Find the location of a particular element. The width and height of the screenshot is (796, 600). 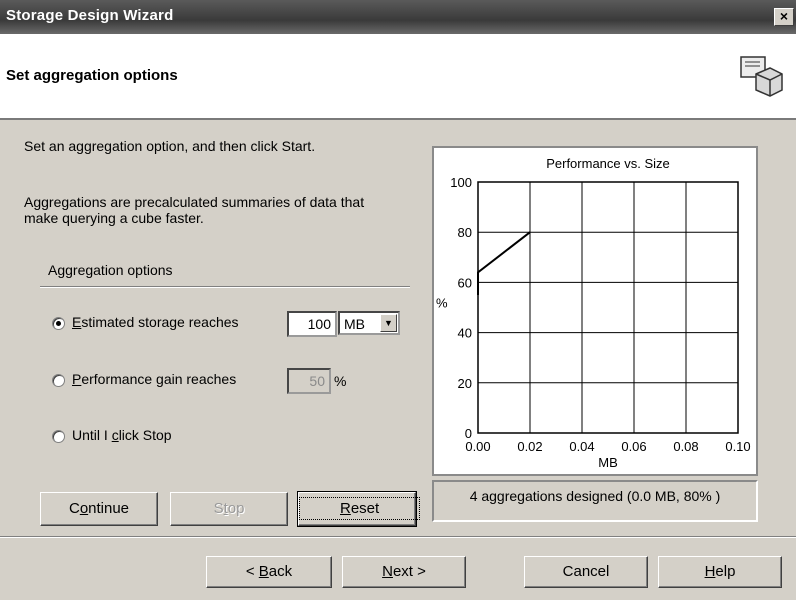

stop-button: Stop is located at coordinates (229, 509).